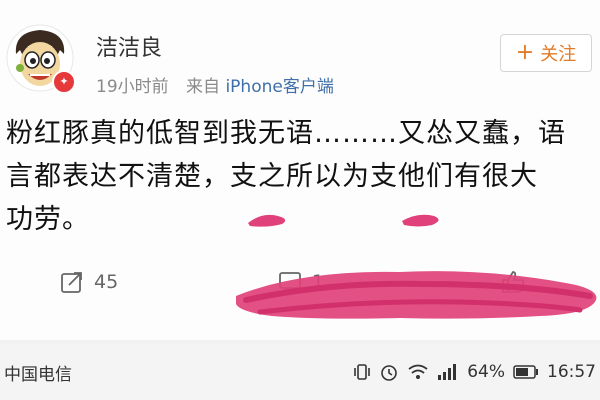 The height and width of the screenshot is (400, 600). What do you see at coordinates (300, 372) in the screenshot?
I see `phone-status-bar: 中国电信 64% 16:57` at bounding box center [300, 372].